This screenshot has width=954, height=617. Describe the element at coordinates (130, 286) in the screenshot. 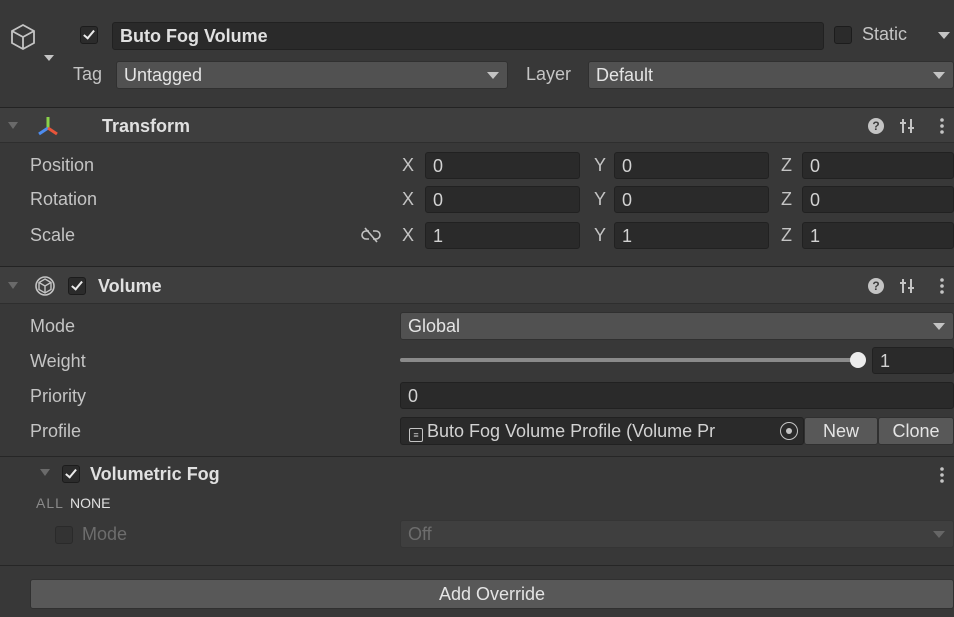

I see `volume-title: Volume` at that location.